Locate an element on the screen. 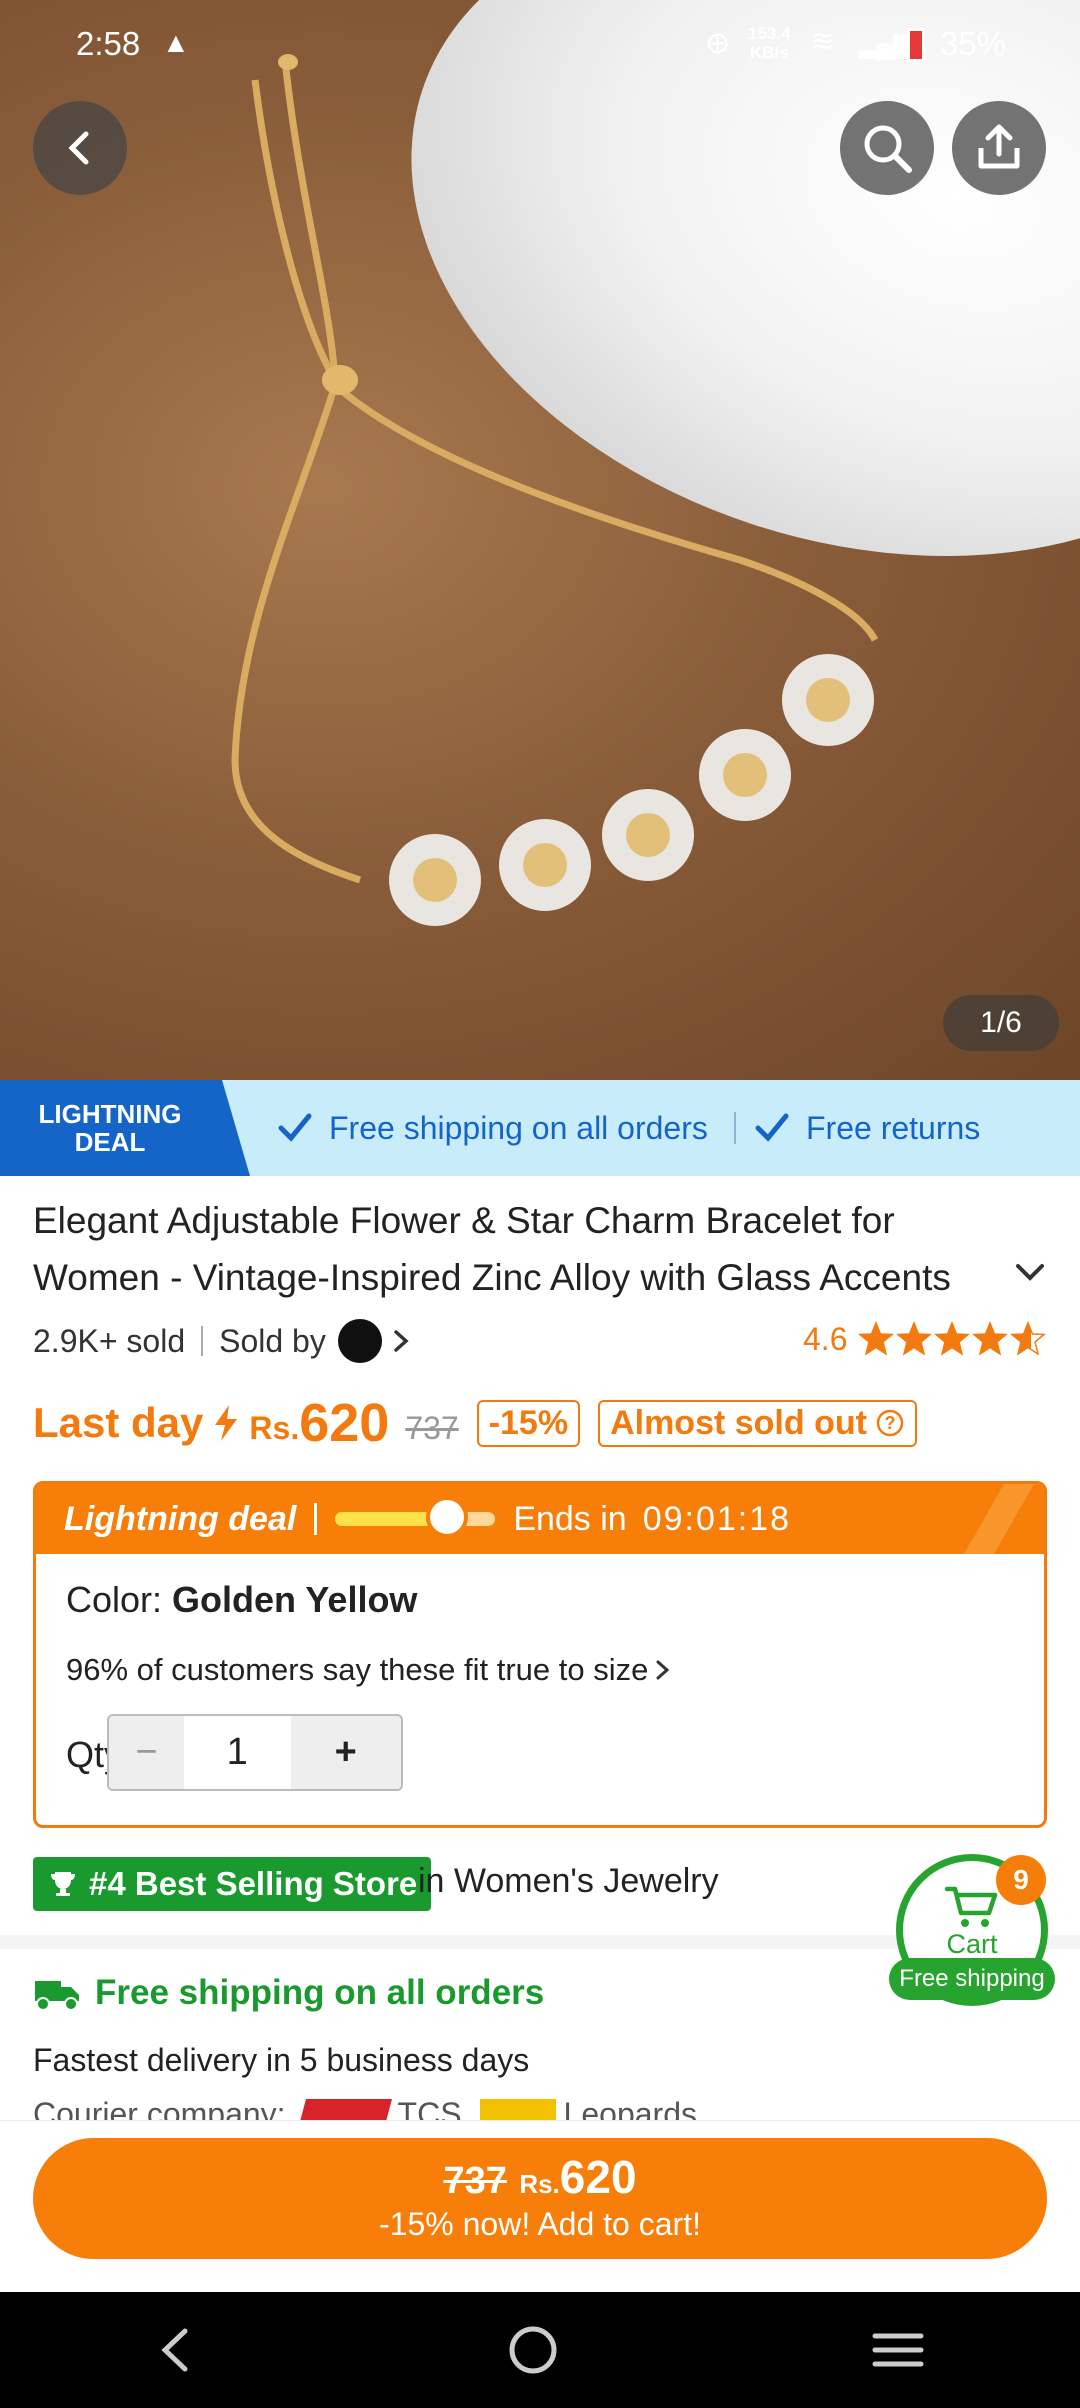 This screenshot has height=2408, width=1080. best-selling-label: #4 Best Selling Store is located at coordinates (253, 1883).